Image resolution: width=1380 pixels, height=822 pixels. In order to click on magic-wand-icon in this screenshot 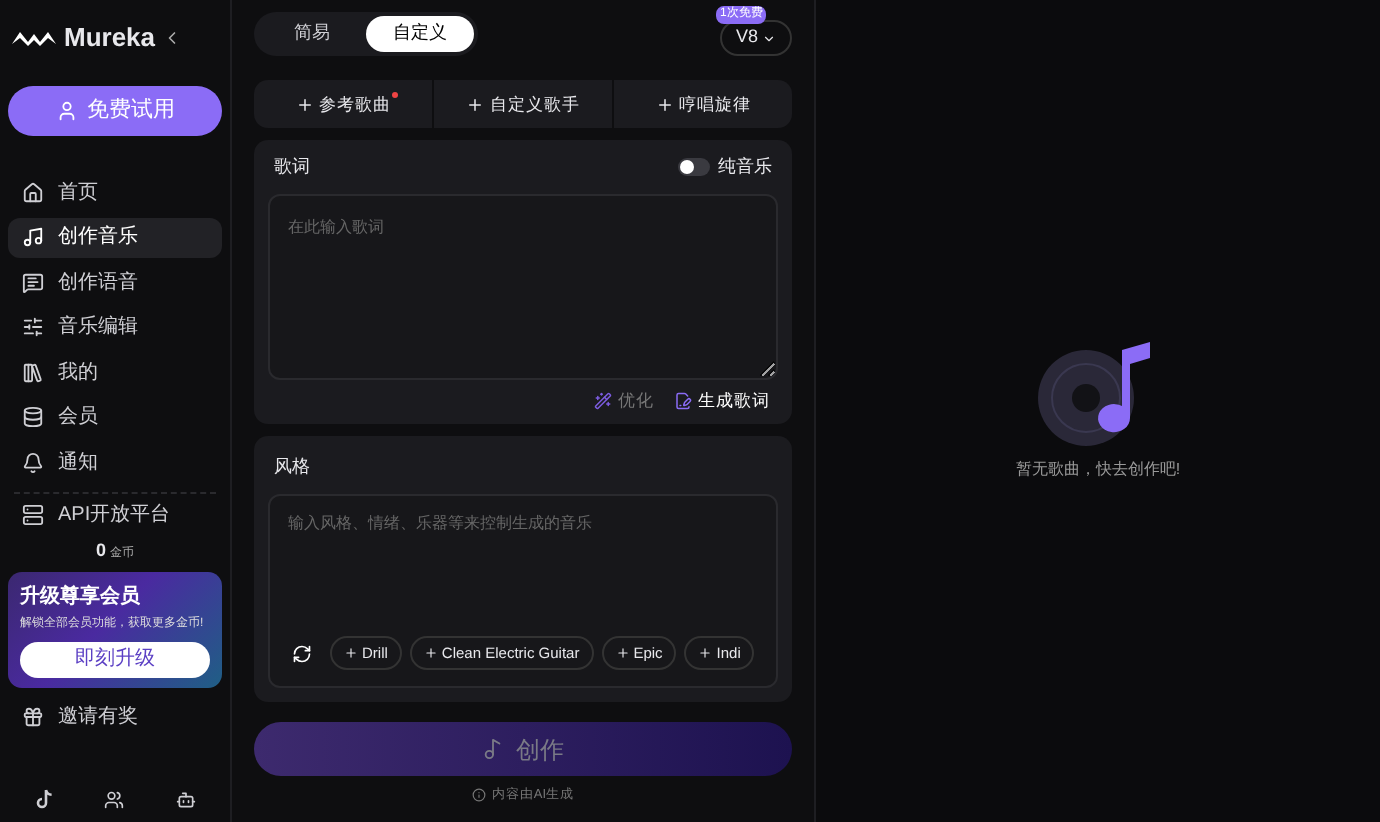, I will do `click(603, 401)`.